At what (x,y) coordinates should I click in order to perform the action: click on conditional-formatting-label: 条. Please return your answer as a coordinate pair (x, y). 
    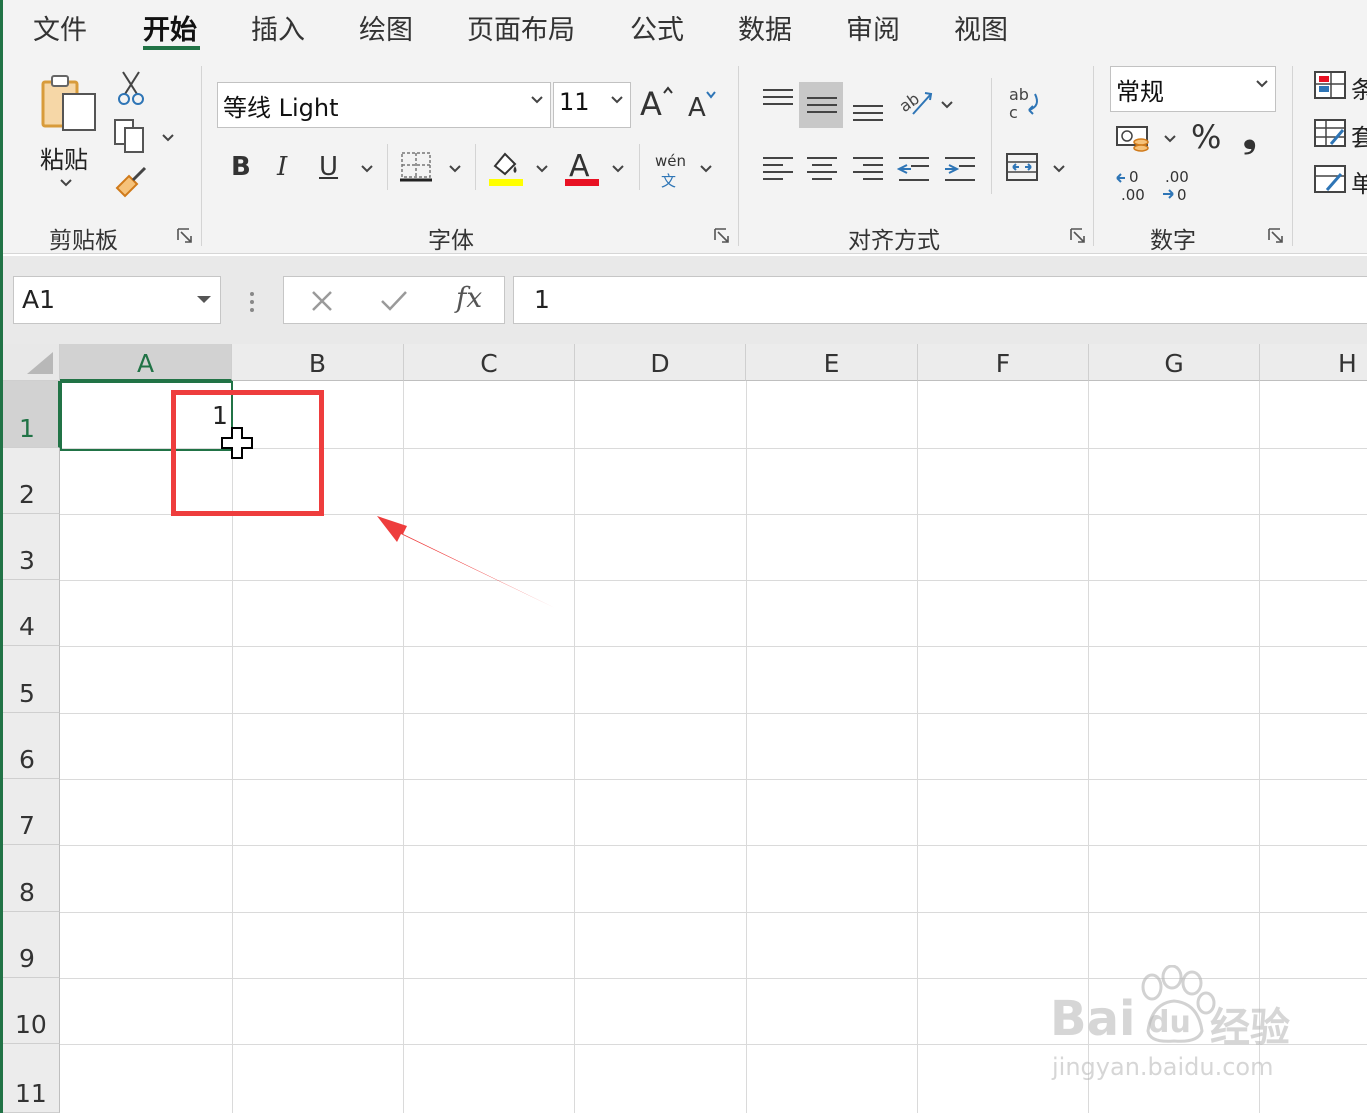
    Looking at the image, I should click on (1359, 87).